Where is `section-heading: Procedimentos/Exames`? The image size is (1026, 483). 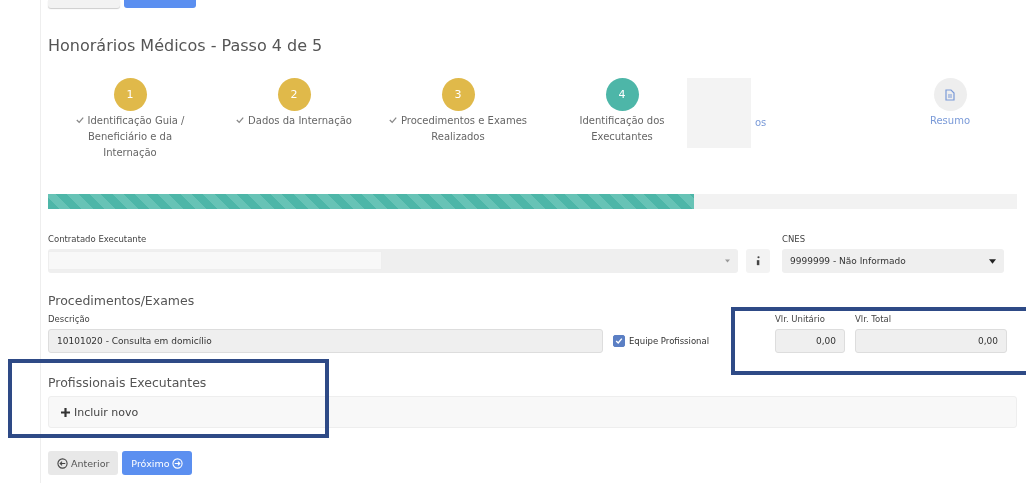 section-heading: Procedimentos/Exames is located at coordinates (122, 300).